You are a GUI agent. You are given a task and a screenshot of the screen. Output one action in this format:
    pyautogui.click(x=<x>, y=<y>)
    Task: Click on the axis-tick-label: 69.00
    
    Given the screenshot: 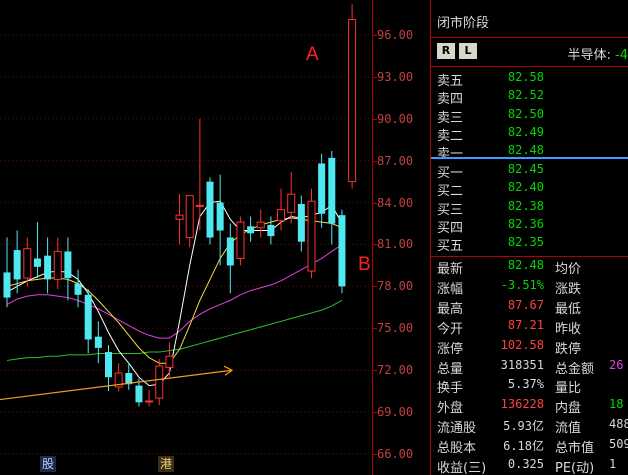 What is the action you would take?
    pyautogui.click(x=395, y=412)
    